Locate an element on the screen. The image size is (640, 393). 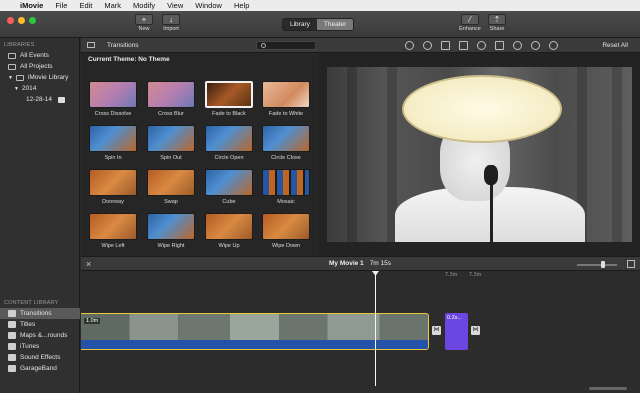
timeline-settings-icon is located at coordinates (631, 264).